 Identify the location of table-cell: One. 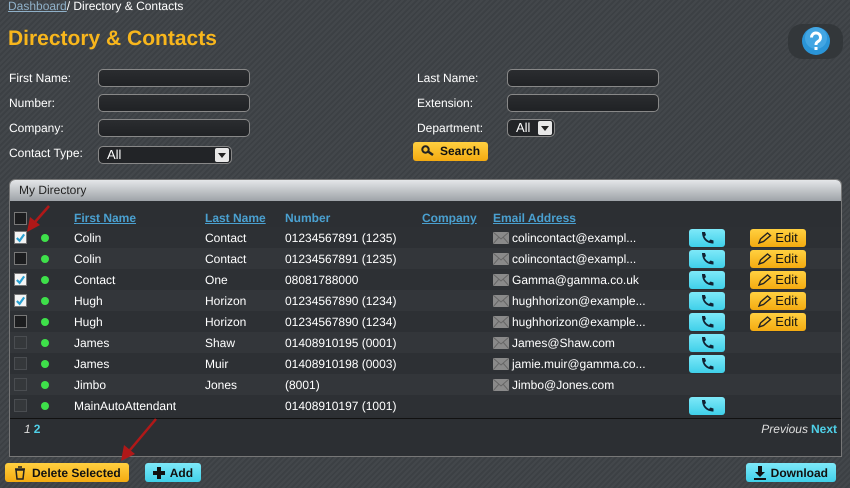
(216, 279).